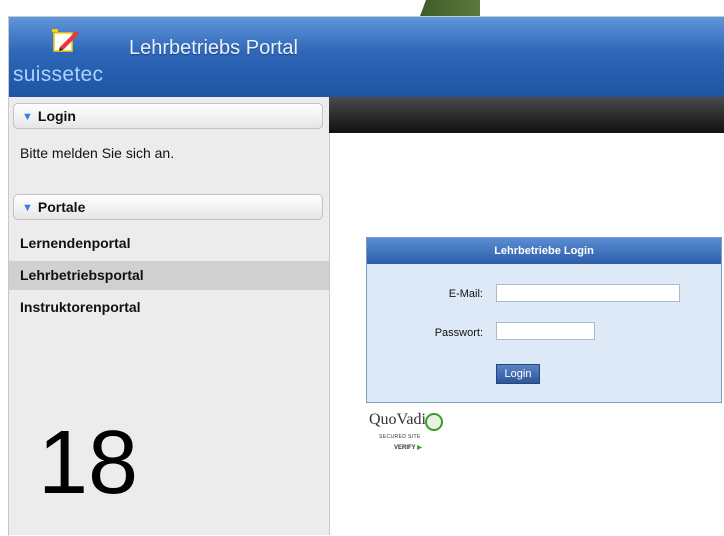 Image resolution: width=724 pixels, height=536 pixels. Describe the element at coordinates (68, 58) in the screenshot. I see `suissetec-logo: suissetec` at that location.